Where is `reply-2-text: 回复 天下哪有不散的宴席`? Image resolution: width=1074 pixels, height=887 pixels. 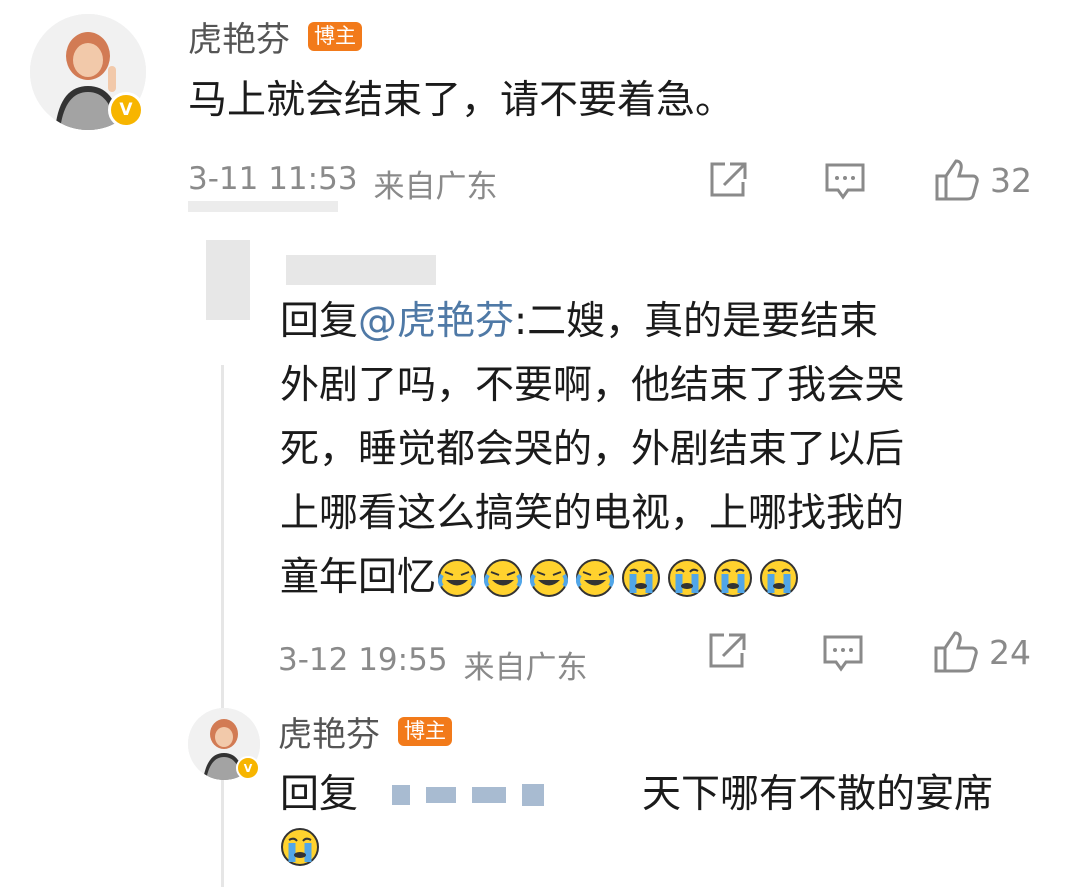 reply-2-text: 回复 天下哪有不散的宴席 is located at coordinates (636, 795).